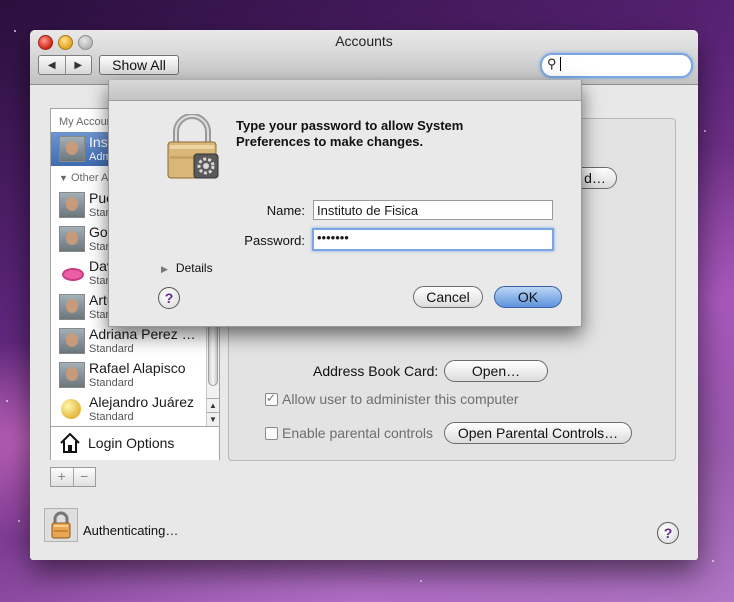 This screenshot has width=734, height=602. I want to click on text-cursor, so click(560, 64).